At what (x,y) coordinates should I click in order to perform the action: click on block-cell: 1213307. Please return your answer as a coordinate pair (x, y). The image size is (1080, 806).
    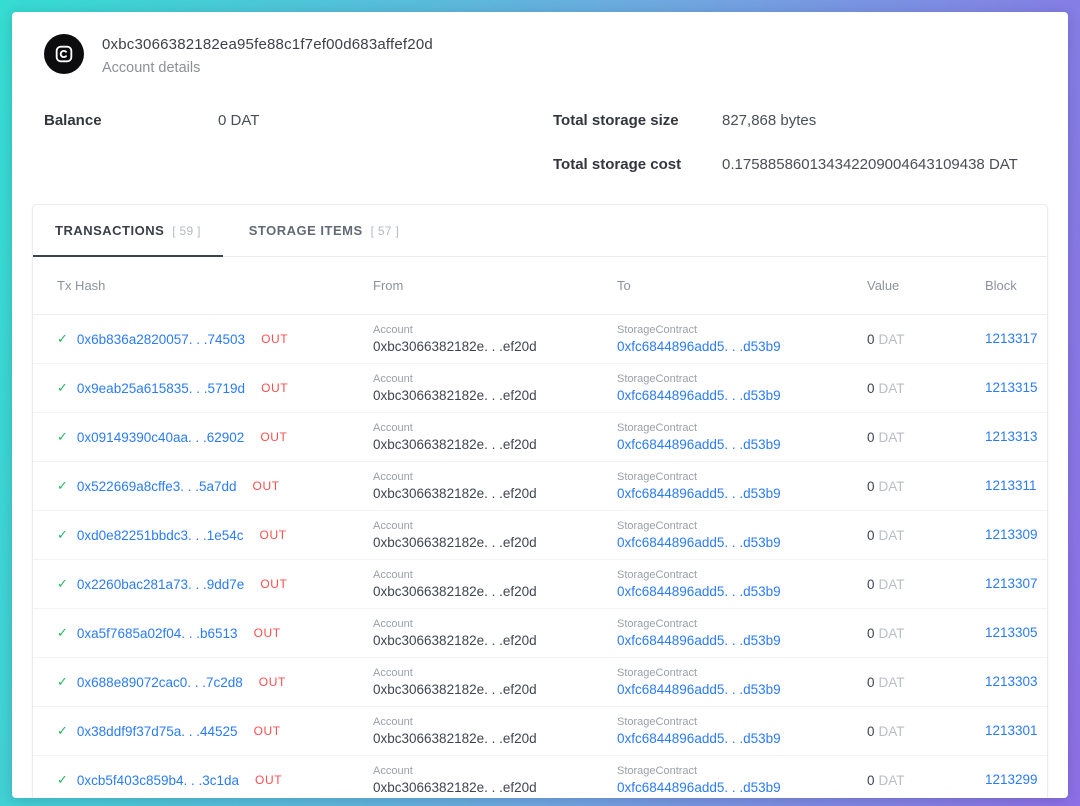
    Looking at the image, I should click on (1011, 584).